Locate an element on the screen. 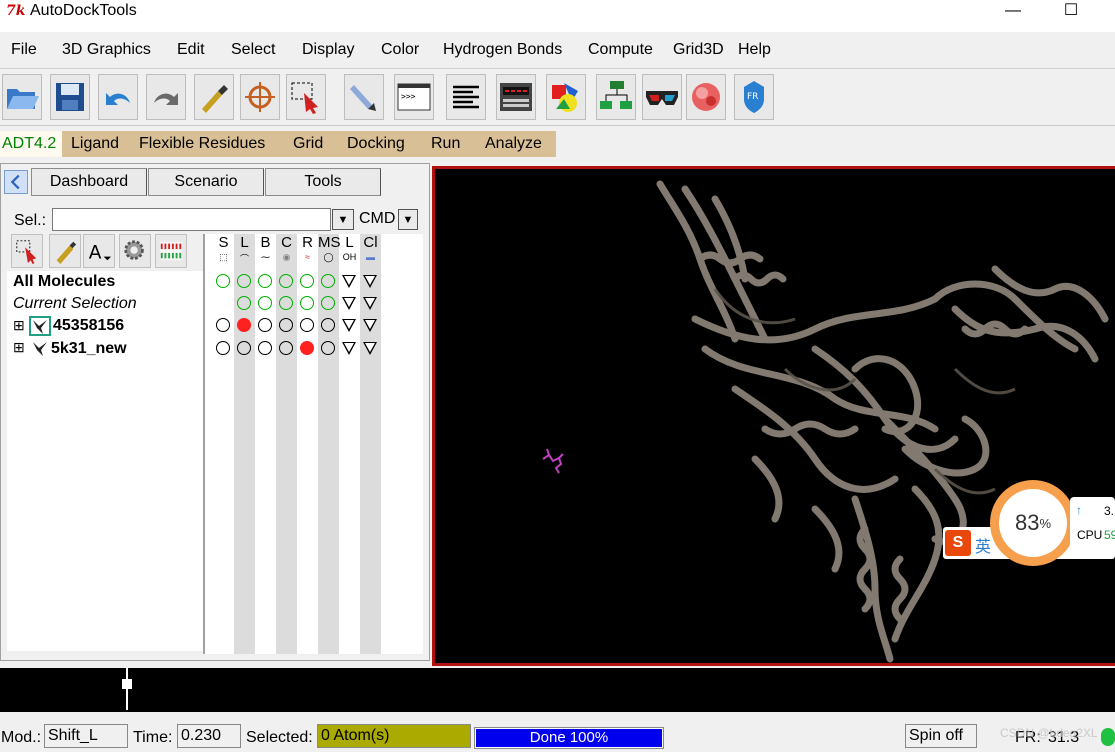 The height and width of the screenshot is (752, 1115). select-molecule-icon is located at coordinates (27, 251).